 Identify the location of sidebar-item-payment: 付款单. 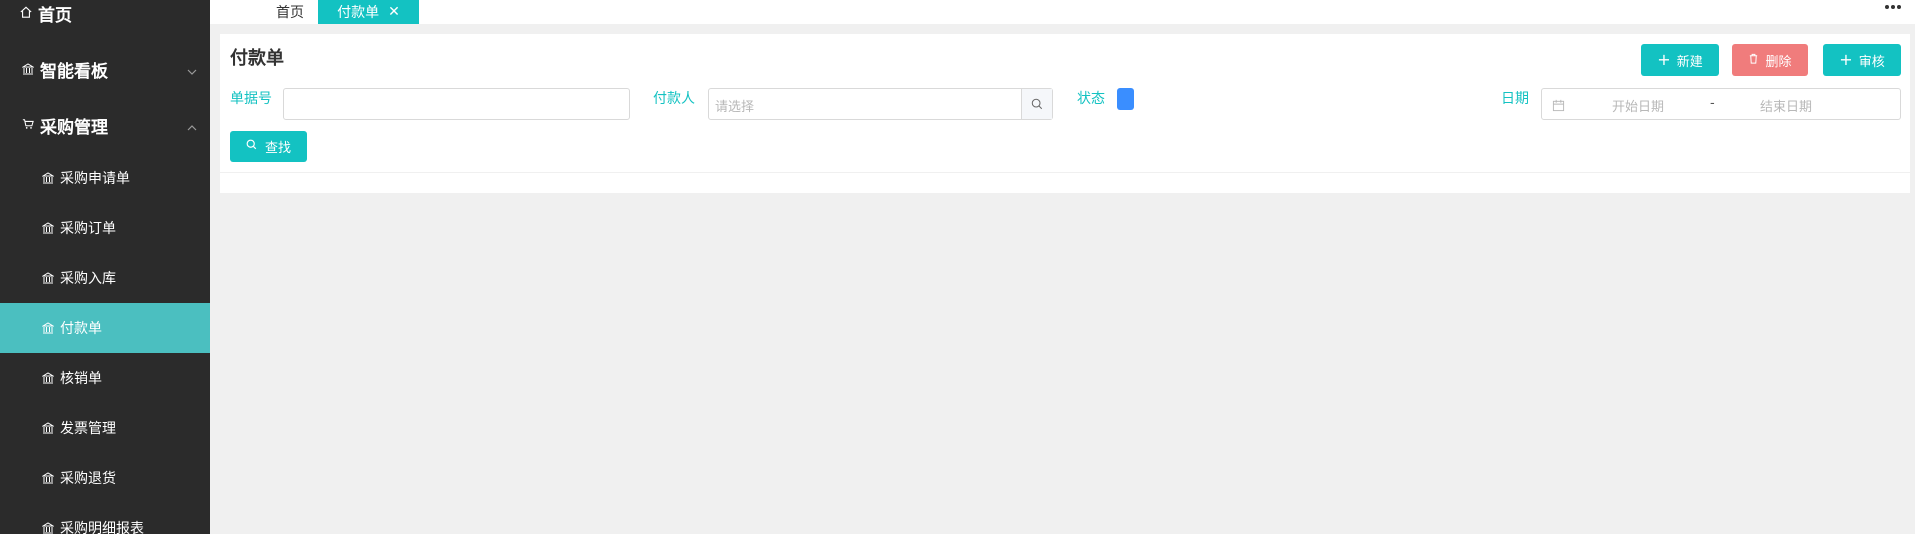
(105, 328).